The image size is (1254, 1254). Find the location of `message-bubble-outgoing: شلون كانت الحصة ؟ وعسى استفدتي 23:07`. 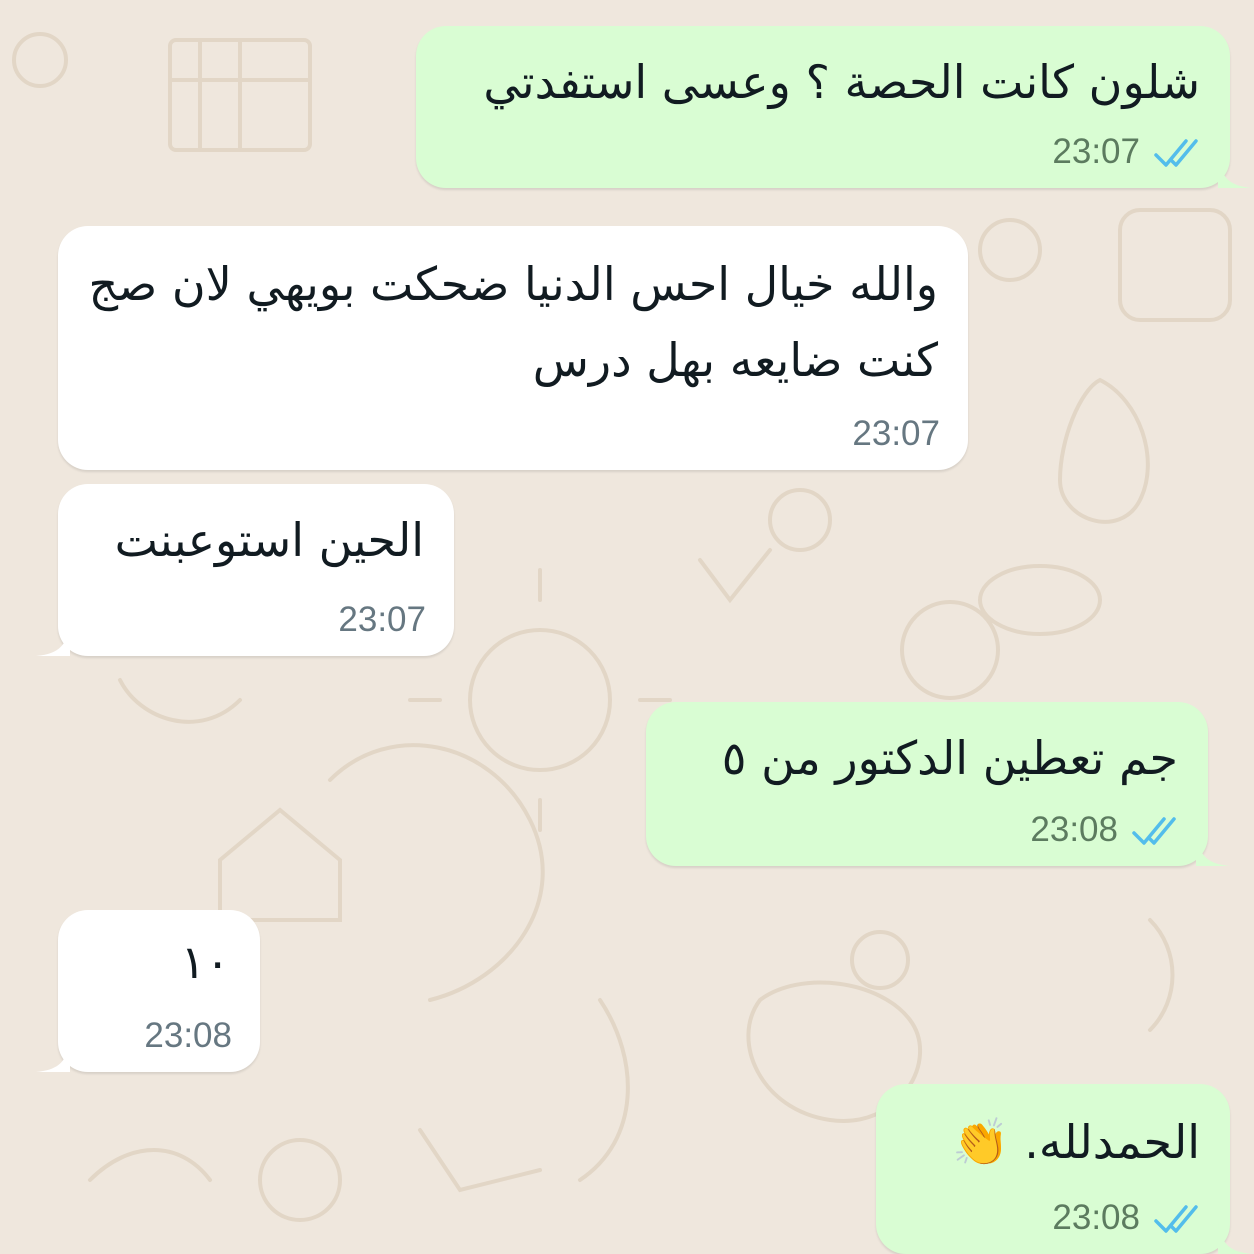

message-bubble-outgoing: شلون كانت الحصة ؟ وعسى استفدتي 23:07 is located at coordinates (834, 107).